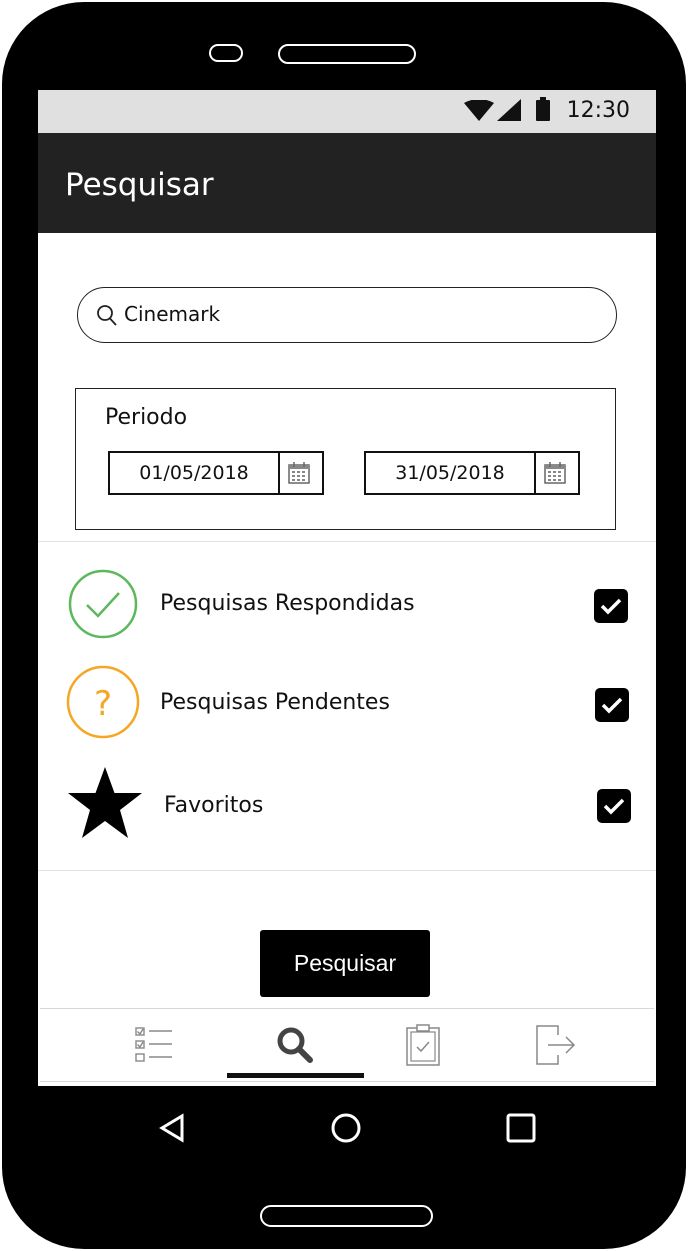  I want to click on period-panel: Periodo 01/05/2018 31/05/2018, so click(345, 459).